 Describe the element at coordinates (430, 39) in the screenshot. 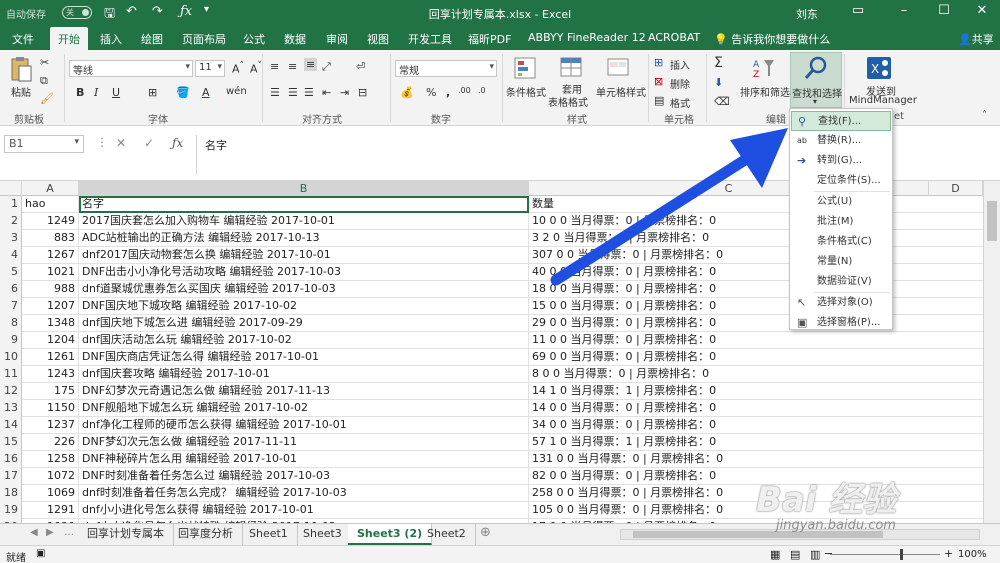

I see `tab-developer: 开发工具` at that location.